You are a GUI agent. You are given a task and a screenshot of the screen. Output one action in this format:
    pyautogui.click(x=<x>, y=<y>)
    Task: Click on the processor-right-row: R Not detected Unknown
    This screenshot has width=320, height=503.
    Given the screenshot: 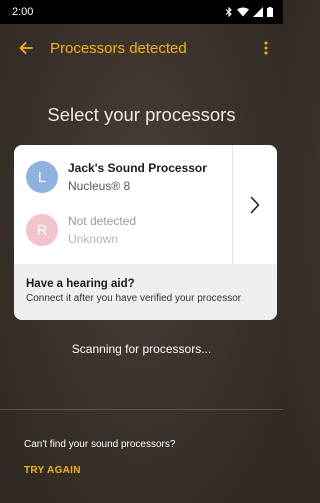 What is the action you would take?
    pyautogui.click(x=123, y=230)
    